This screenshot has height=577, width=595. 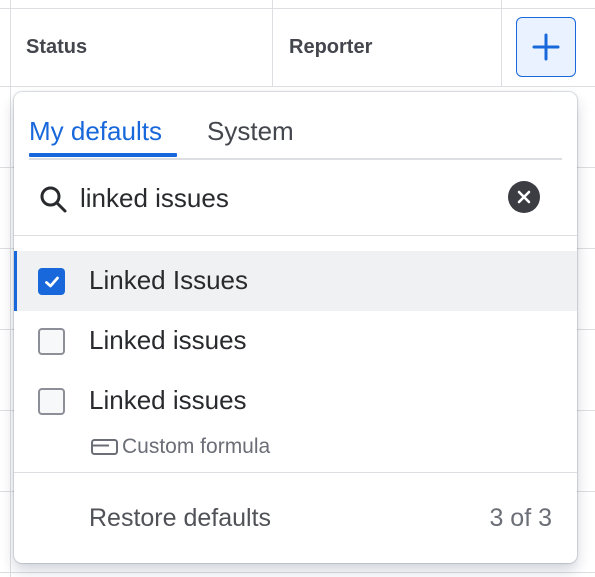 I want to click on option-linked-issues-1: Linked Issues, so click(x=295, y=281).